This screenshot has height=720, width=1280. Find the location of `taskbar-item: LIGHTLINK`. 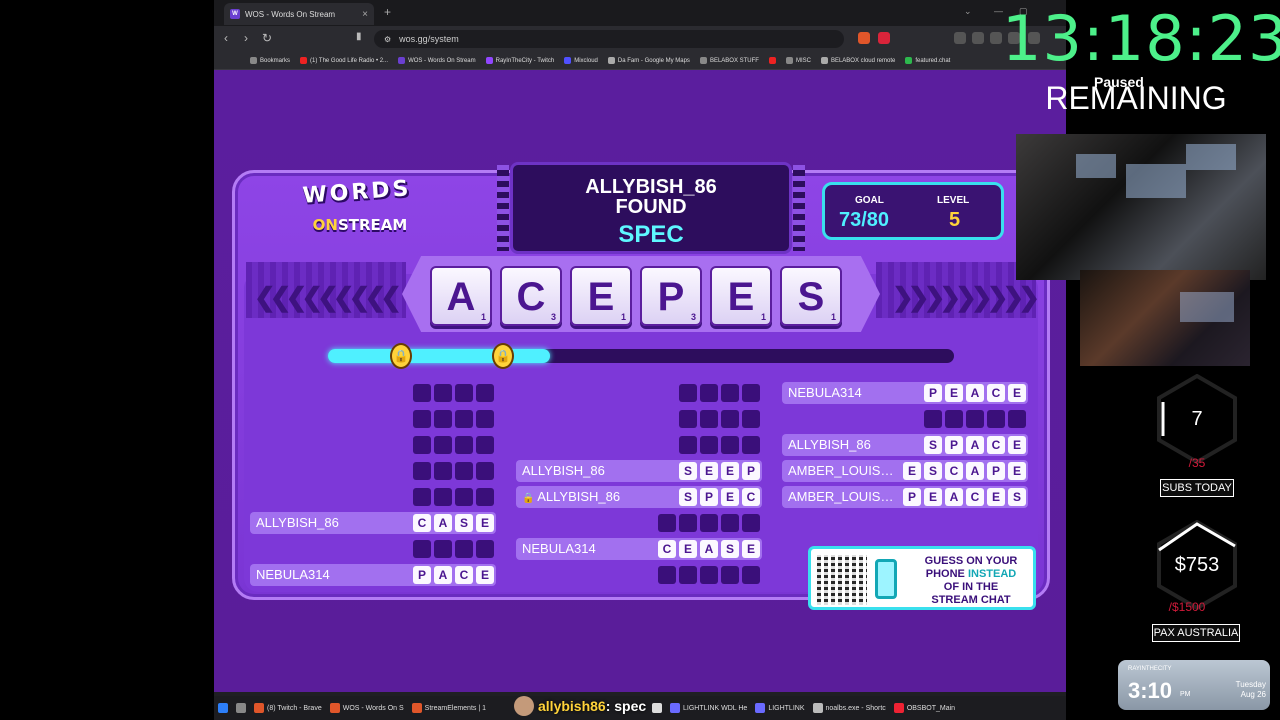

taskbar-item: LIGHTLINK is located at coordinates (780, 708).